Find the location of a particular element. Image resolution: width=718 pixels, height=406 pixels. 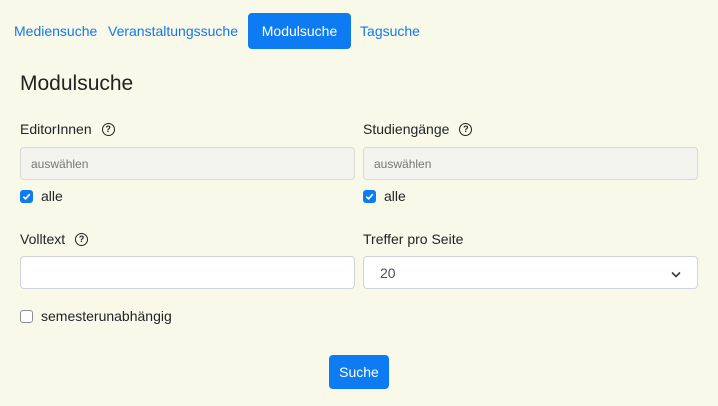

fulltext-label-group: Volltext ? is located at coordinates (54, 239).